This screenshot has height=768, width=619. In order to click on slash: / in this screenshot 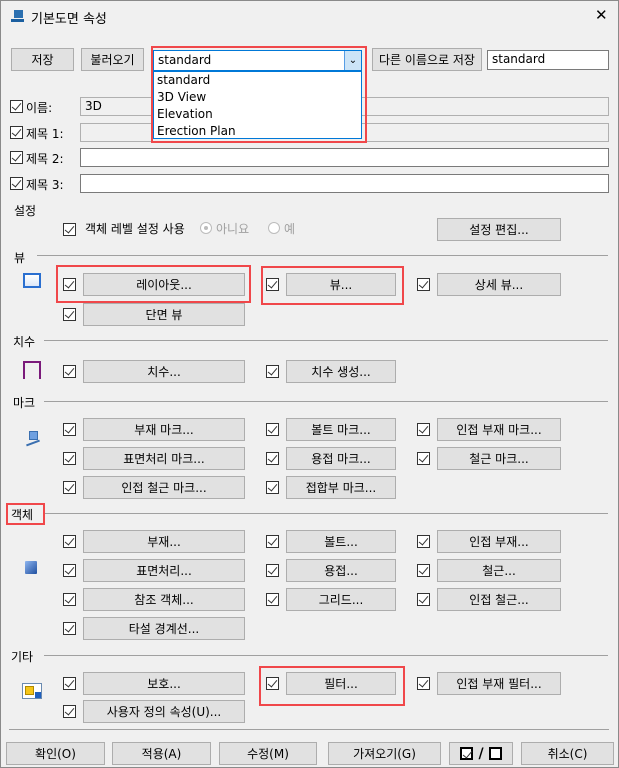, I will do `click(481, 753)`.